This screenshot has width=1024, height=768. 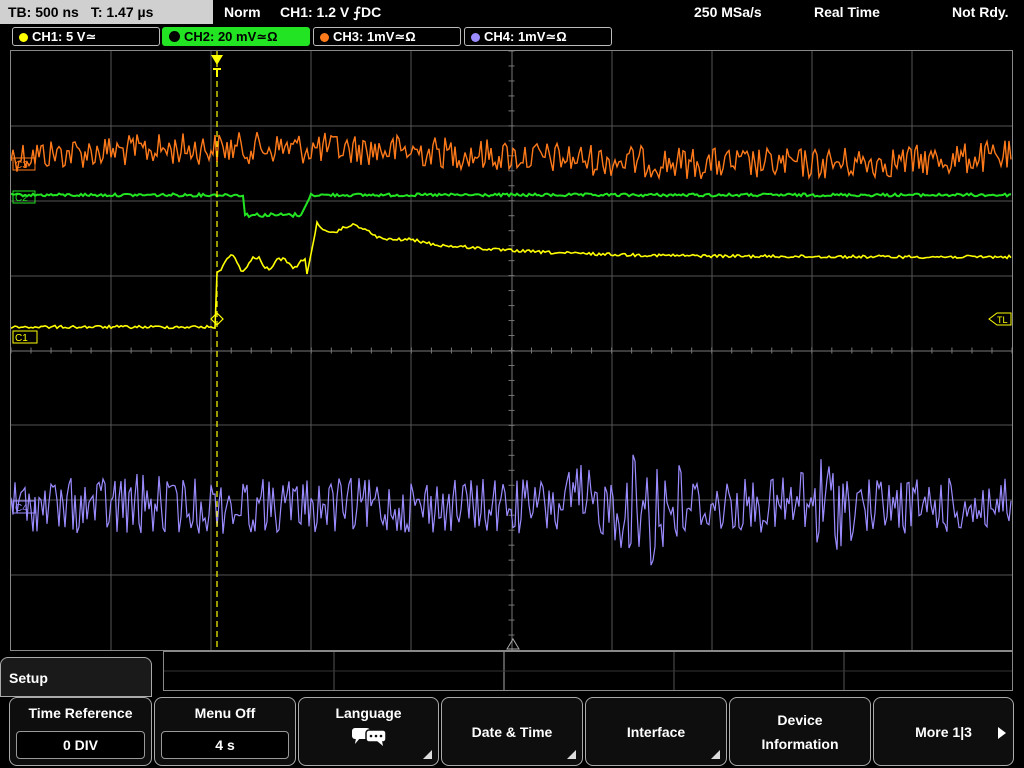 What do you see at coordinates (76, 677) in the screenshot?
I see `menu-title-tab: Setup` at bounding box center [76, 677].